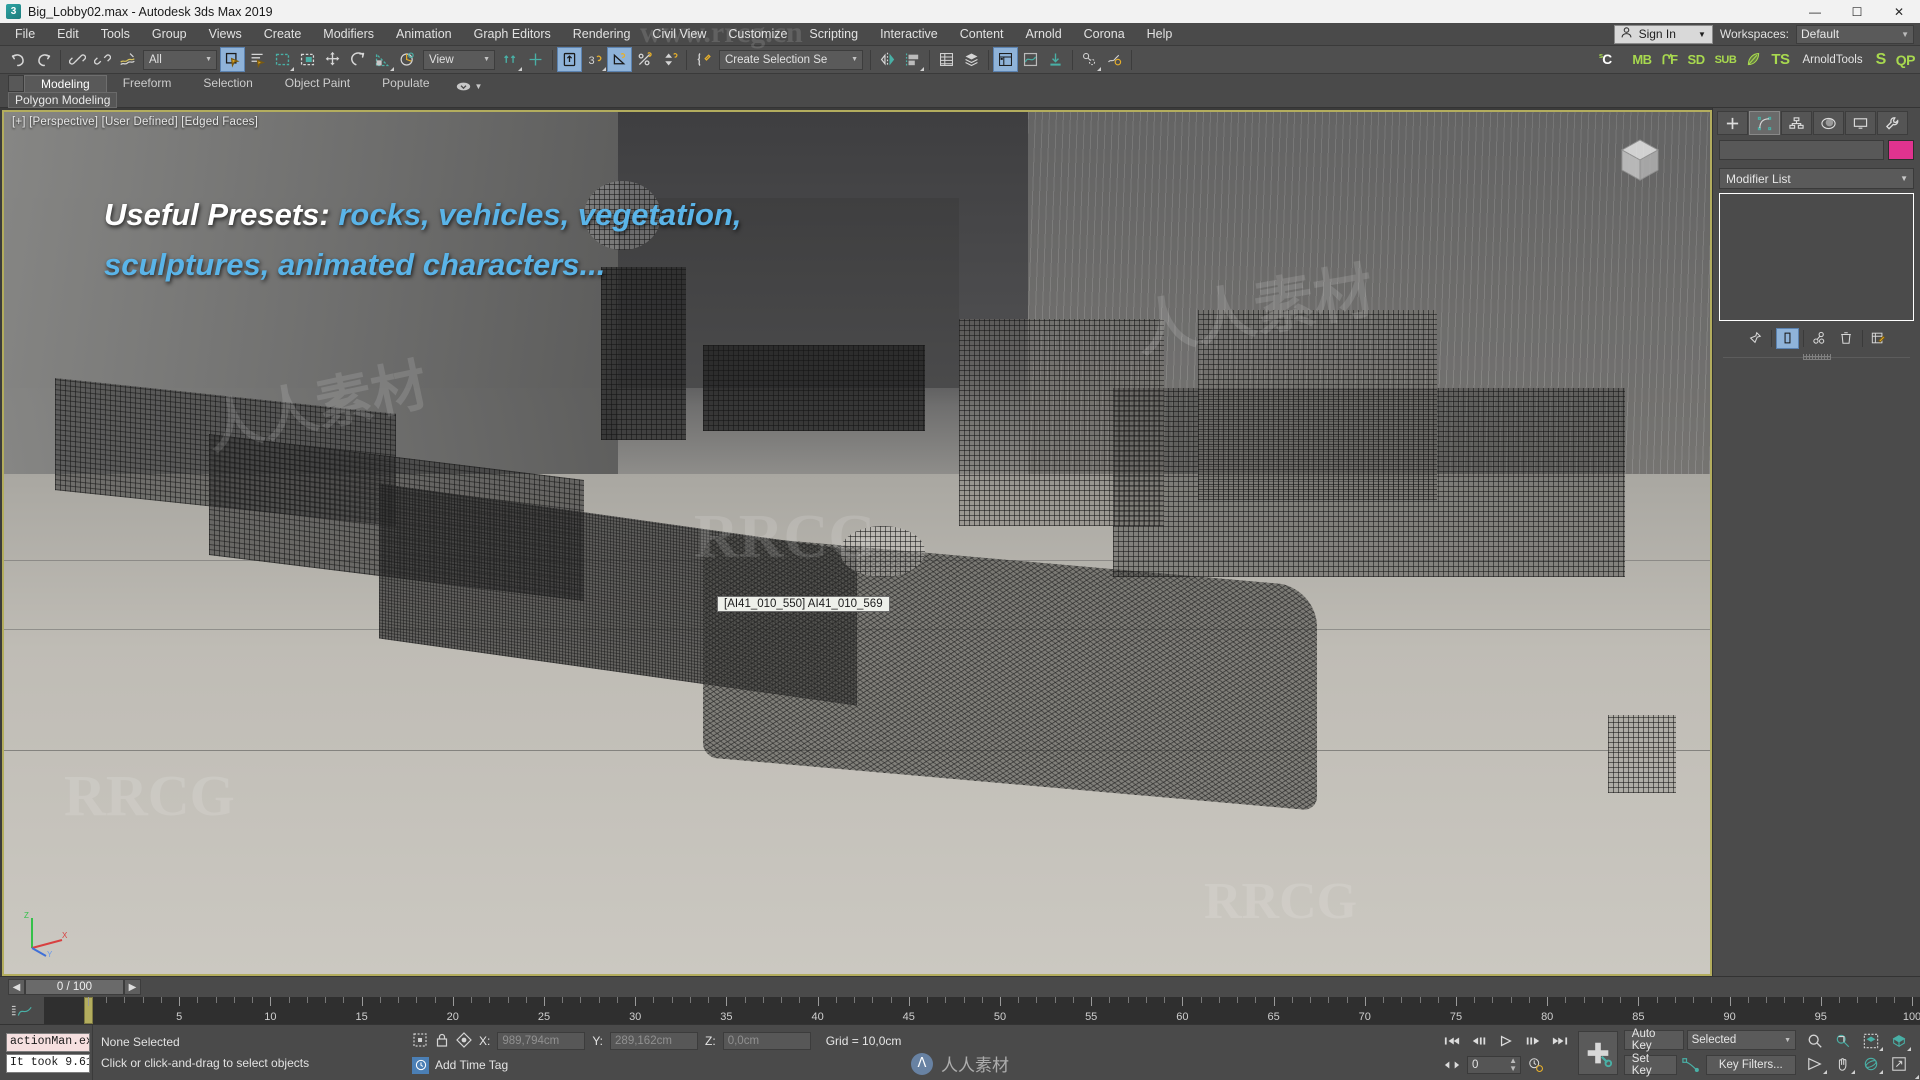  Describe the element at coordinates (791, 59) in the screenshot. I see `named-selection-sets-select: Create Selection Se ▼` at that location.